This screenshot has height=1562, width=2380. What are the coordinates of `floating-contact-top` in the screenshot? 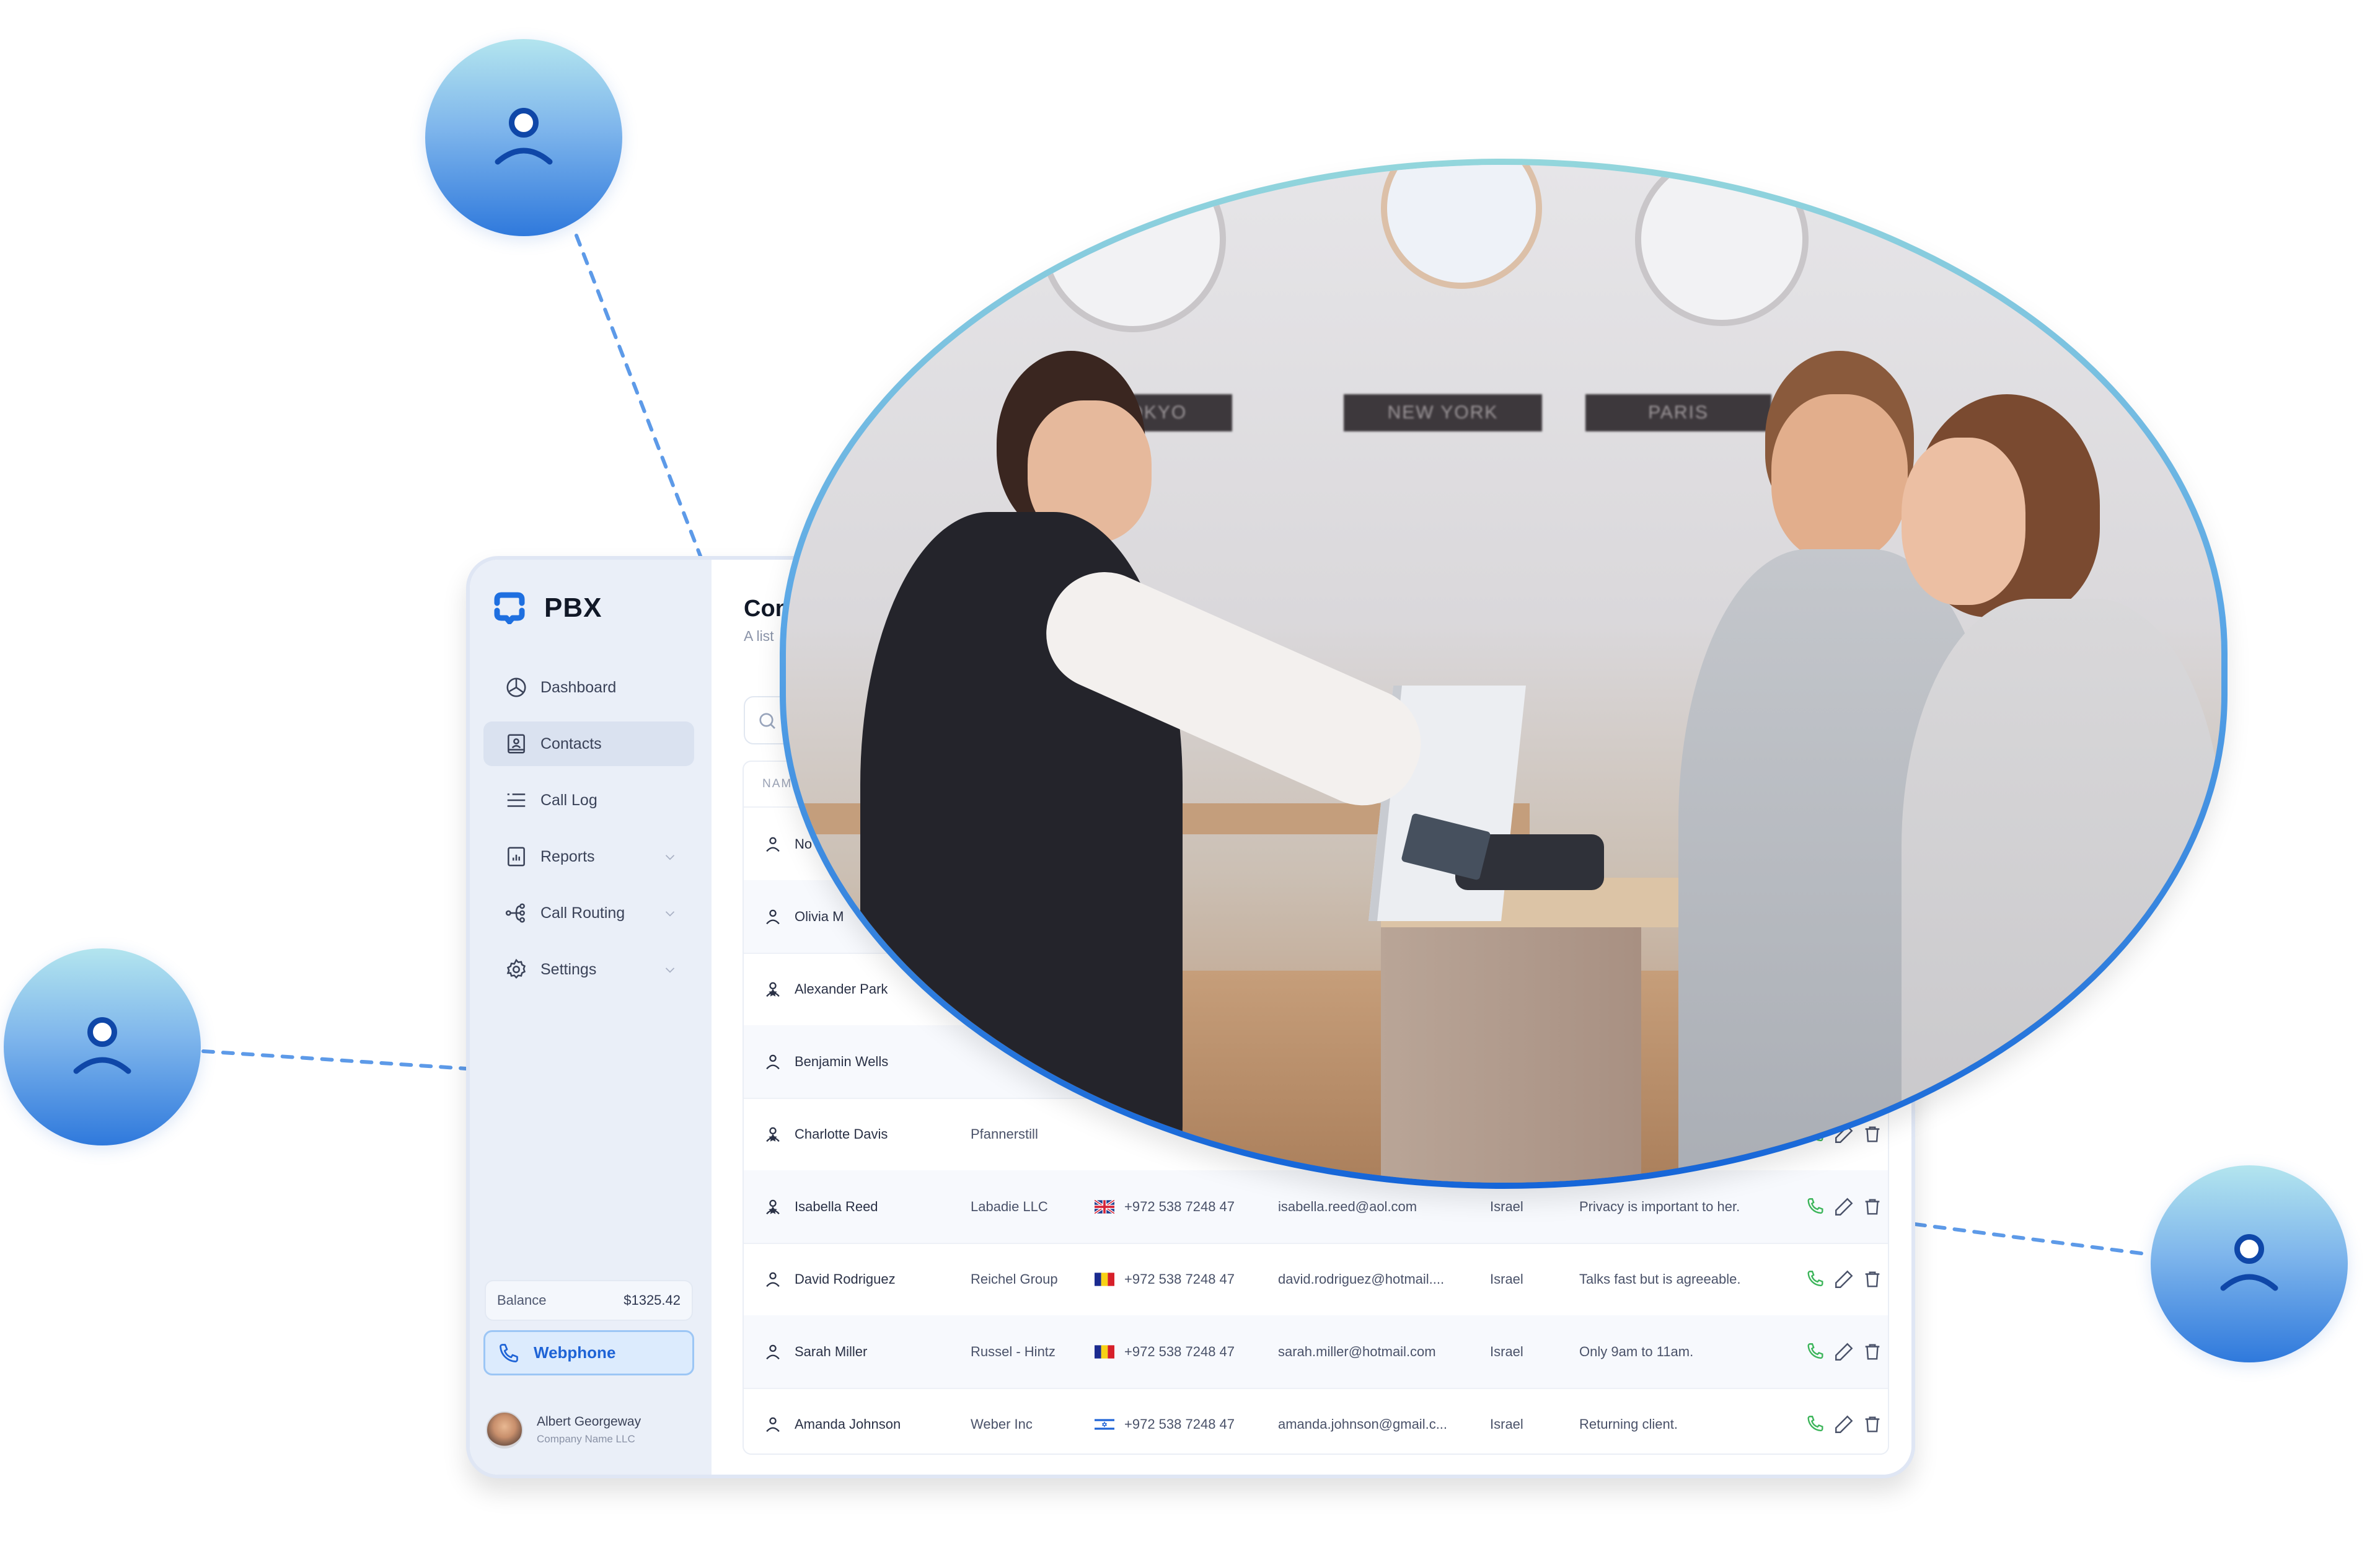 It's located at (523, 137).